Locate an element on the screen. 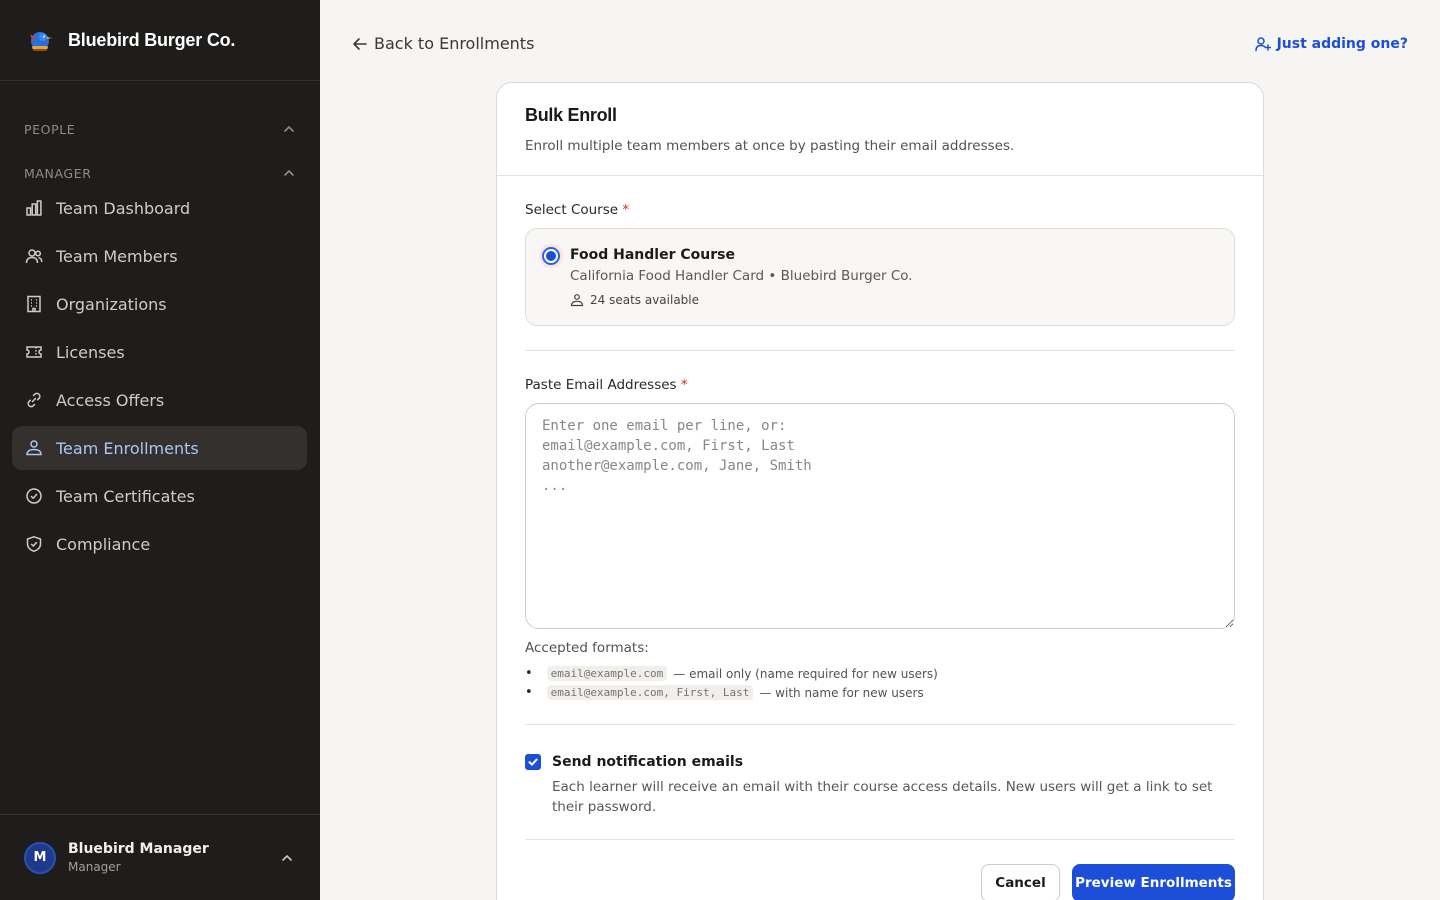 This screenshot has width=1440, height=900. course-title: Food Handler Course is located at coordinates (652, 255).